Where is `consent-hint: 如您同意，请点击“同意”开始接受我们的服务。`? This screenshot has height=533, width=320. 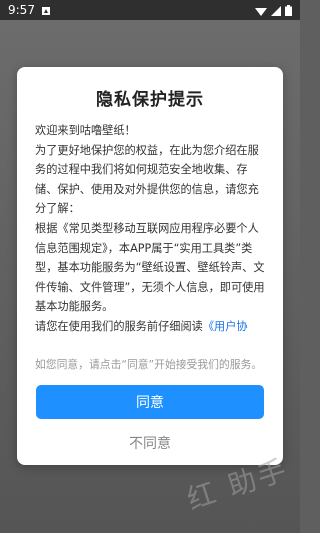 consent-hint: 如您同意，请点击“同意”开始接受我们的服务。 is located at coordinates (149, 364).